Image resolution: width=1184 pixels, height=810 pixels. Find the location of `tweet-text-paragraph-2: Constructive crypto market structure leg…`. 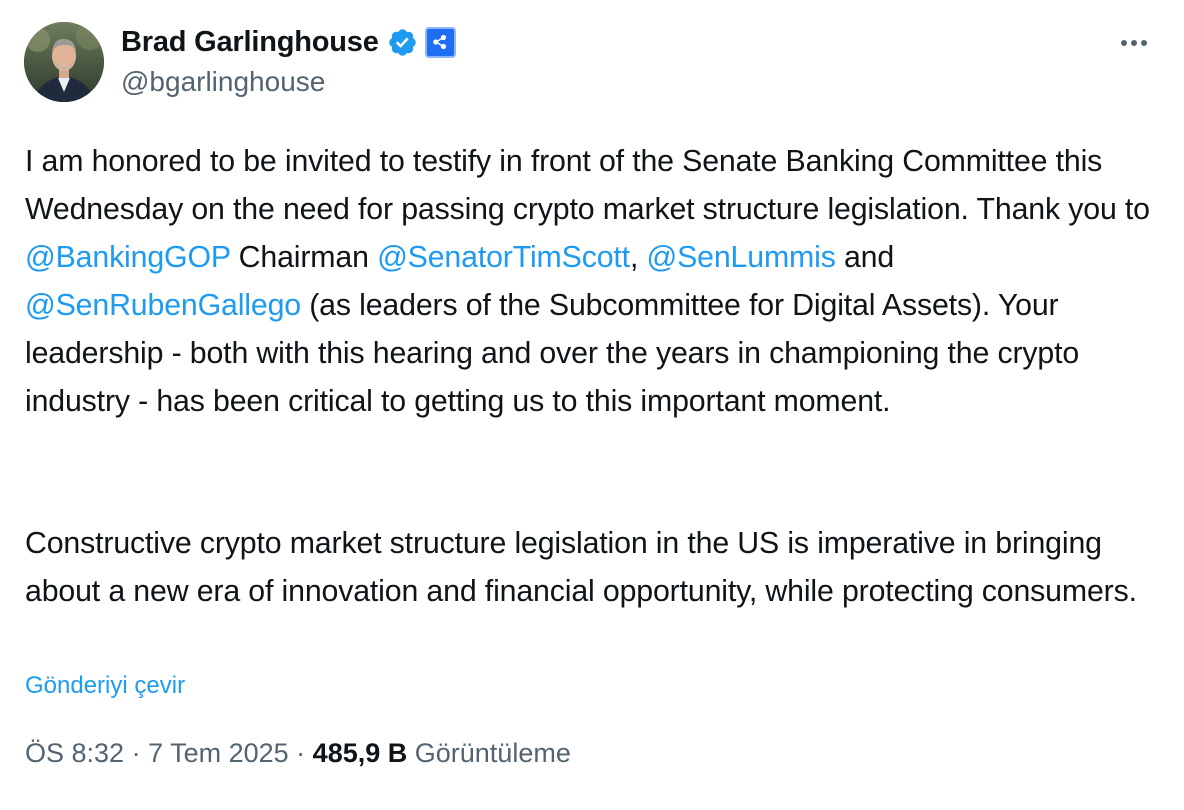

tweet-text-paragraph-2: Constructive crypto market structure leg… is located at coordinates (581, 567).